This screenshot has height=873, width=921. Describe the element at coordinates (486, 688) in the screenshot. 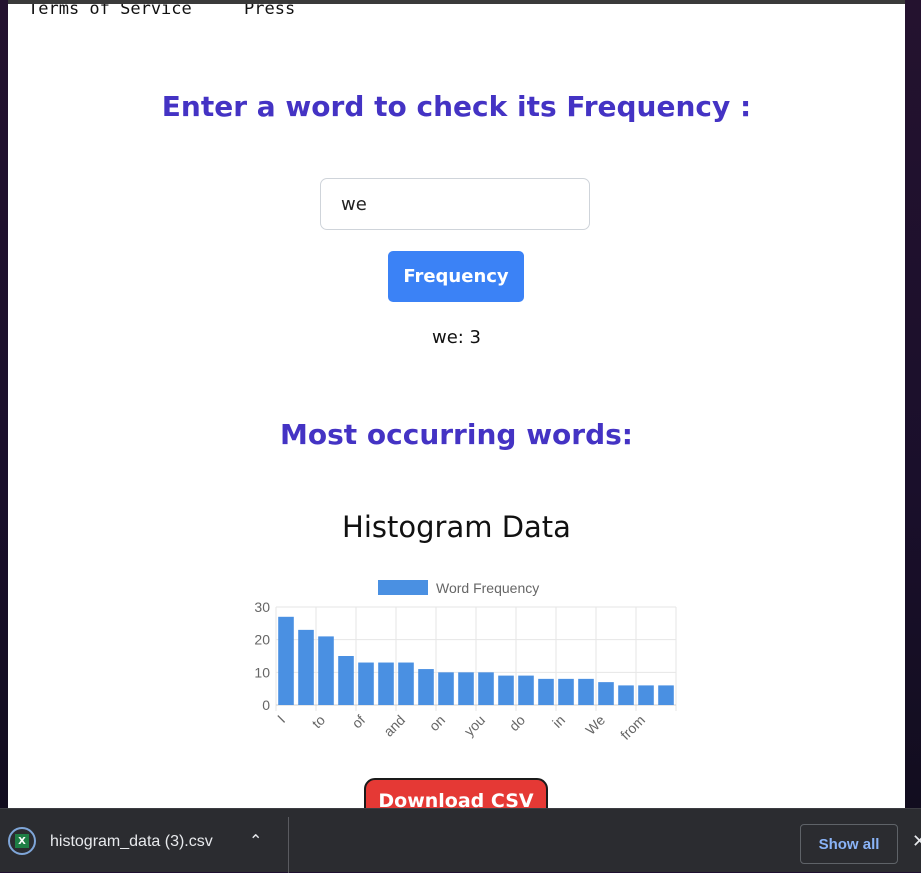

I see `bar-you` at that location.